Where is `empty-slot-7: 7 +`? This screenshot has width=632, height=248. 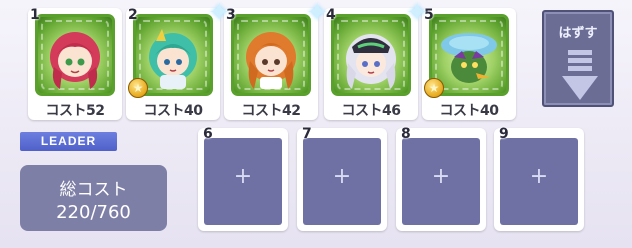 empty-slot-7: 7 + is located at coordinates (342, 178).